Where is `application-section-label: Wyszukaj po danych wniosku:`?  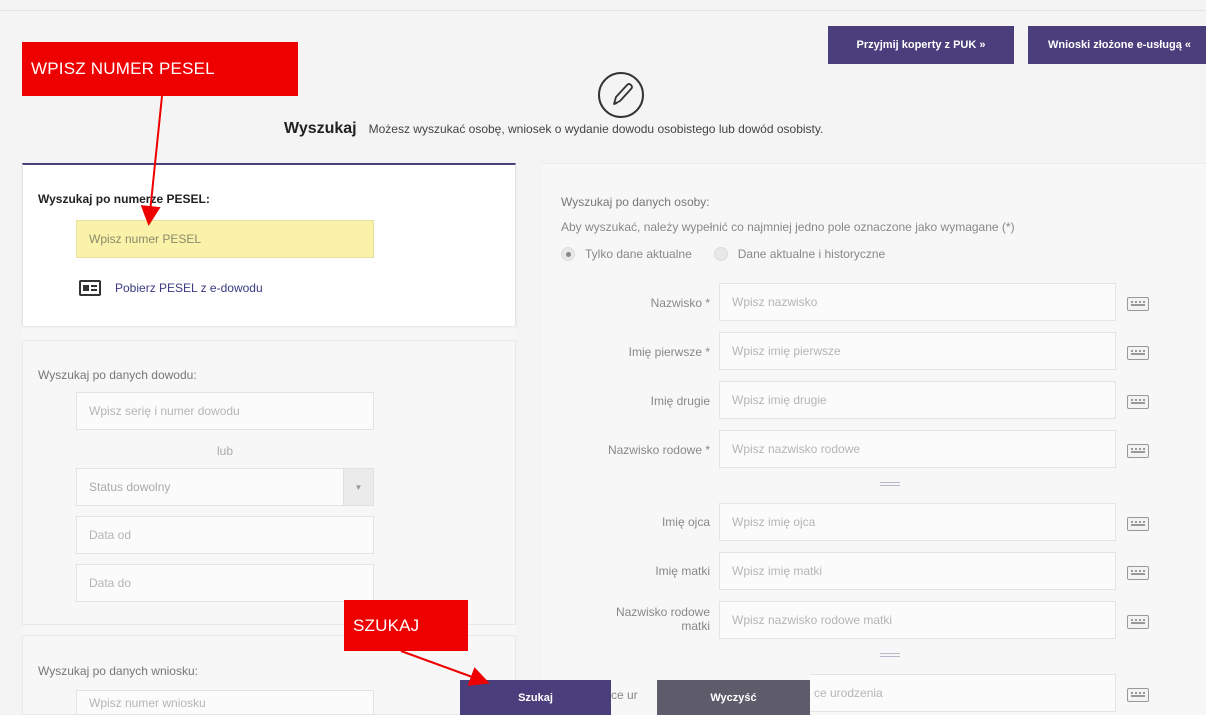
application-section-label: Wyszukaj po danych wniosku: is located at coordinates (118, 671).